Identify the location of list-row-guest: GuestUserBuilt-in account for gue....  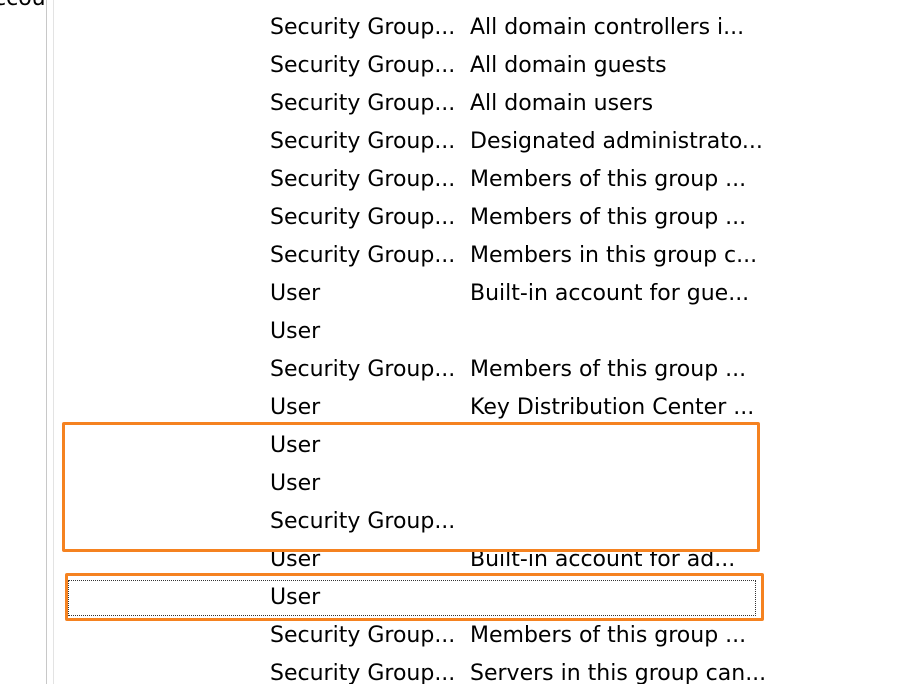
(477, 294).